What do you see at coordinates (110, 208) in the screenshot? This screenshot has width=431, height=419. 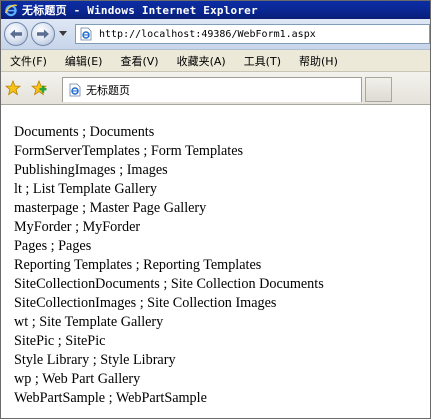 I see `list-item: masterpage ; Master Page Gallery` at bounding box center [110, 208].